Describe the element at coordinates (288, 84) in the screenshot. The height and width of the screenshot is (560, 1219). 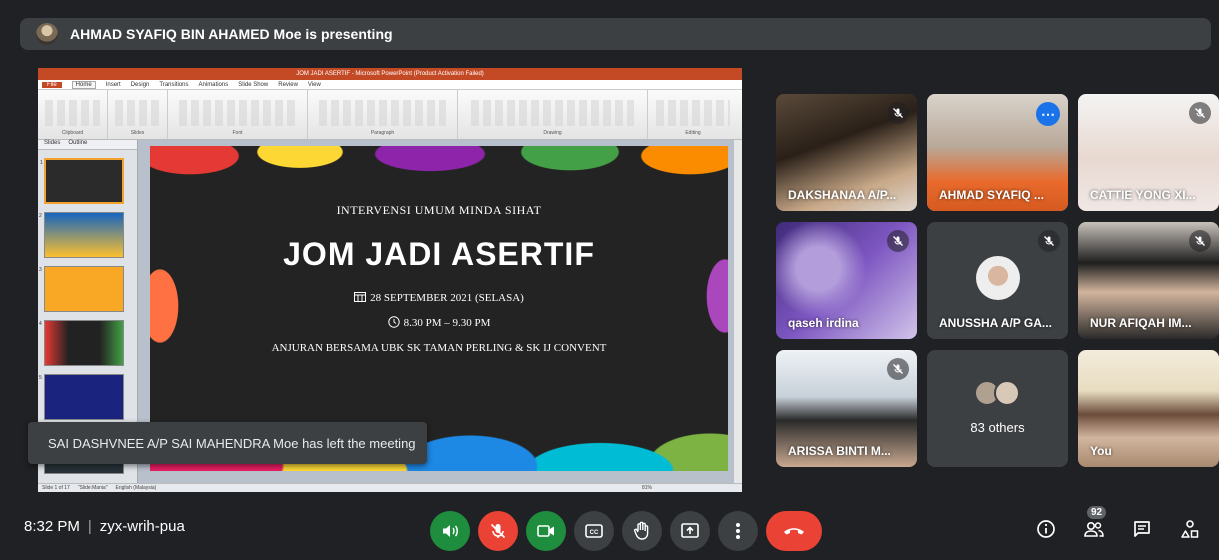
I see `ppt-tab-review: Review` at that location.